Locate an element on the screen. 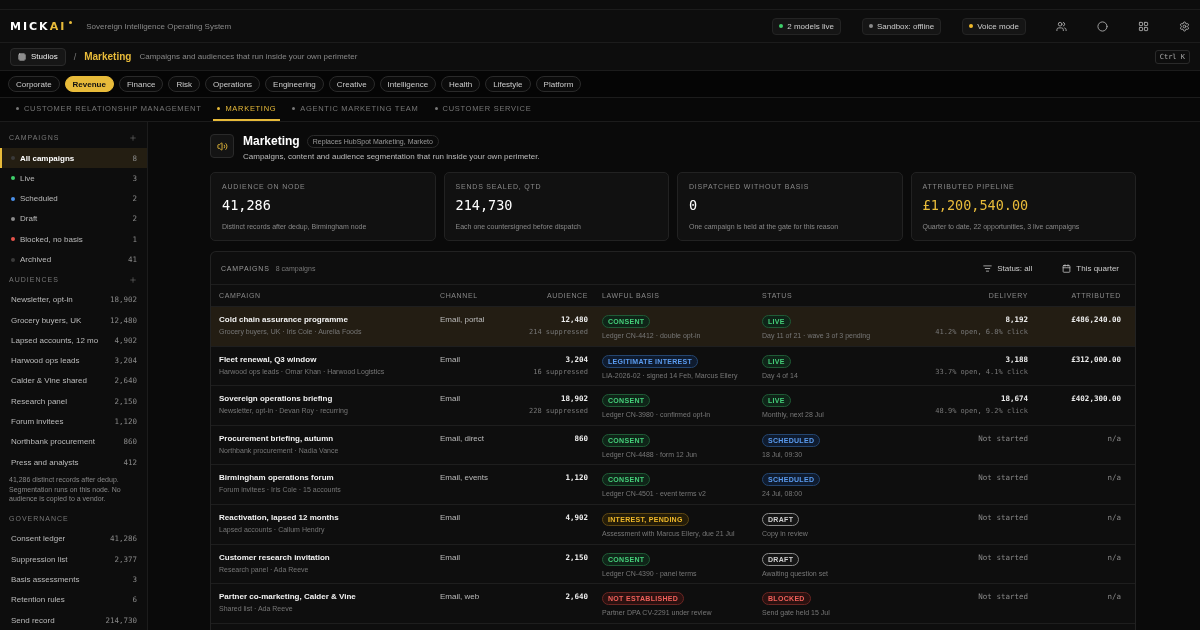 The height and width of the screenshot is (630, 1200). status-chip: Sandbox: offline is located at coordinates (901, 26).